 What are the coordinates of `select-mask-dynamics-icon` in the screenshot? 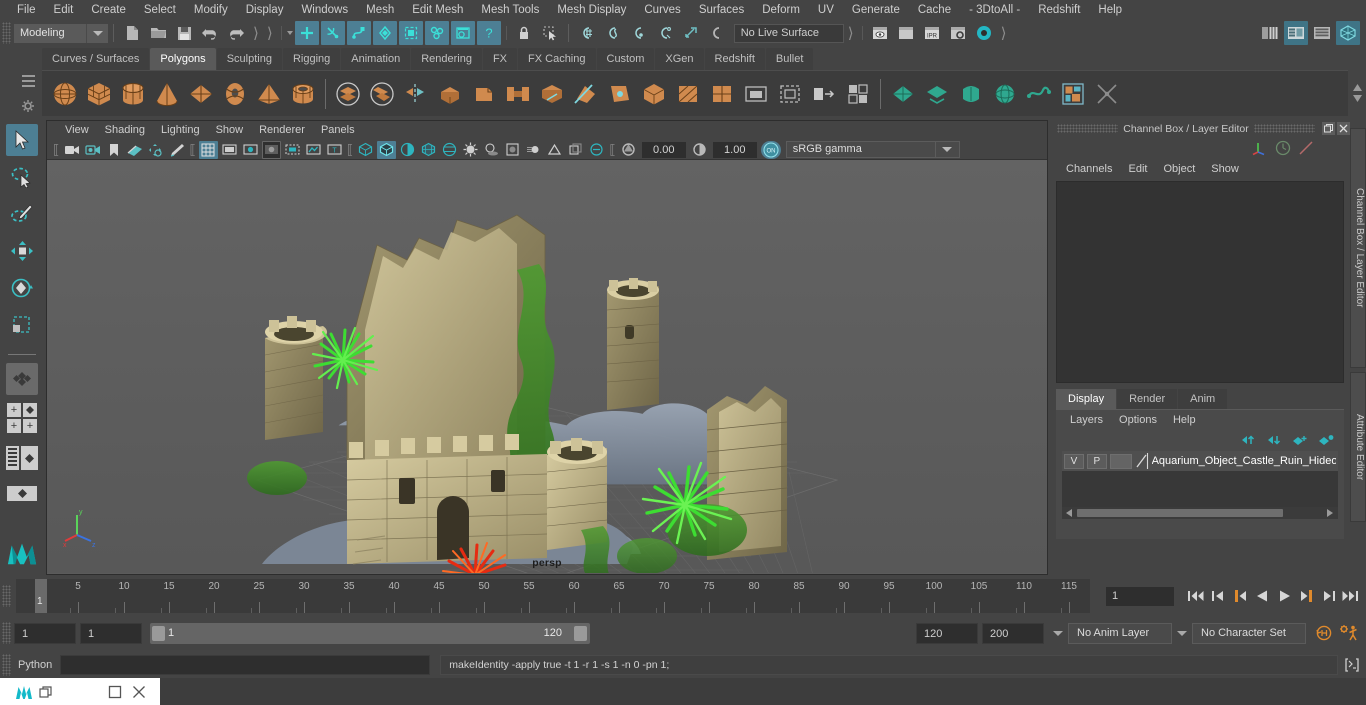 It's located at (462, 33).